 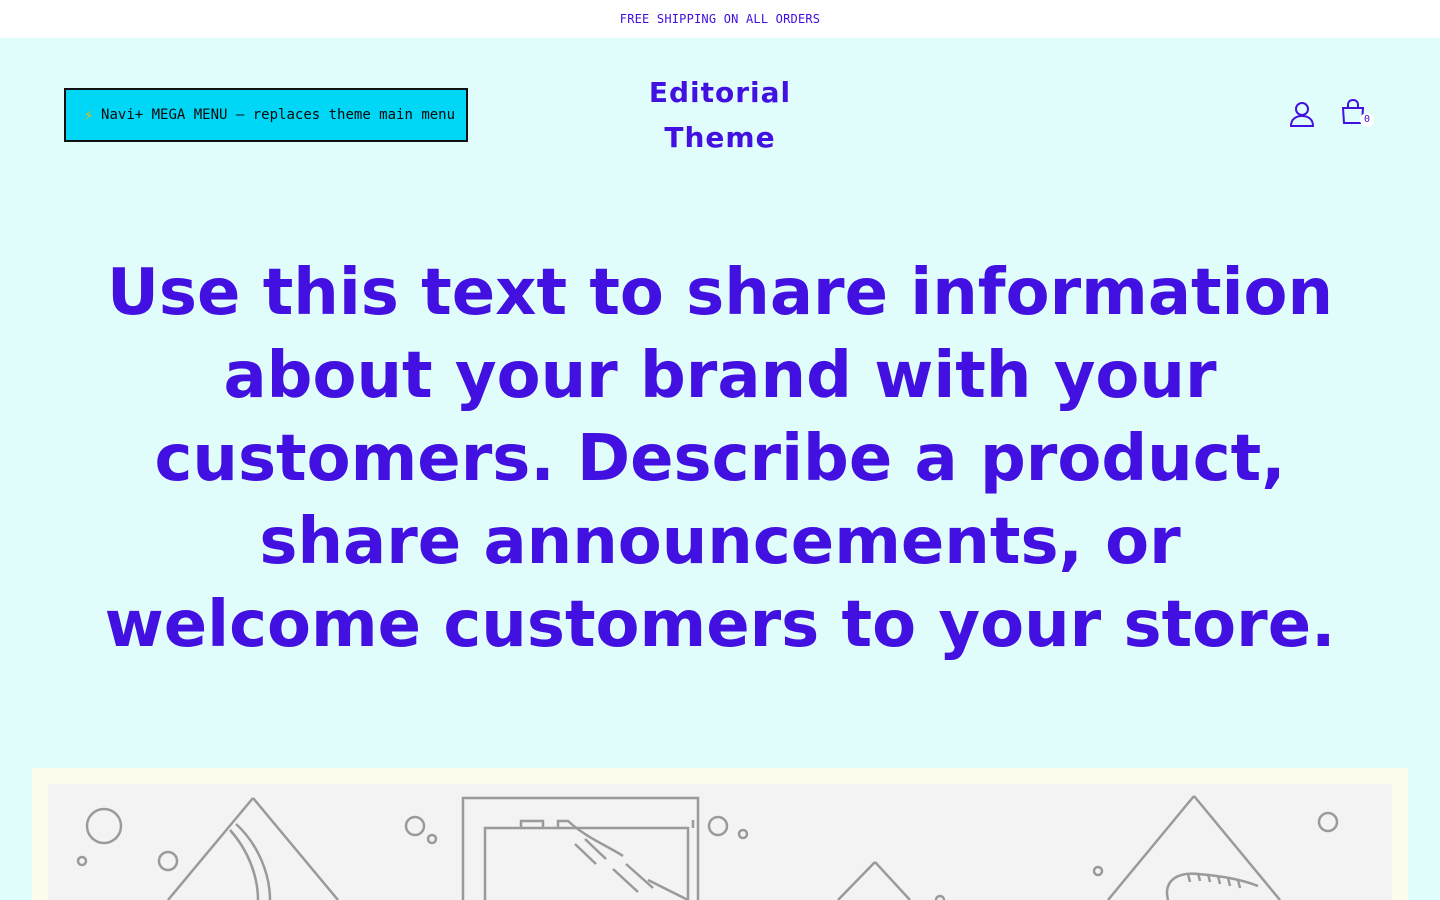 What do you see at coordinates (720, 115) in the screenshot?
I see `site-logo: Editorial Theme` at bounding box center [720, 115].